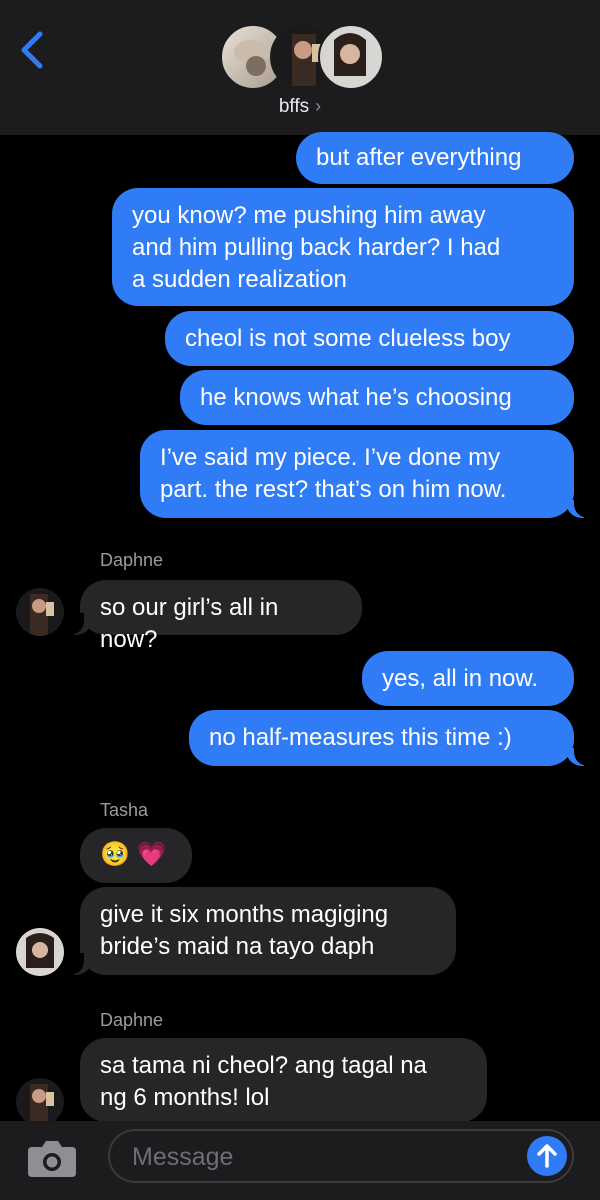  What do you see at coordinates (377, 397) in the screenshot?
I see `message-outgoing: he knows what he’s choosing` at bounding box center [377, 397].